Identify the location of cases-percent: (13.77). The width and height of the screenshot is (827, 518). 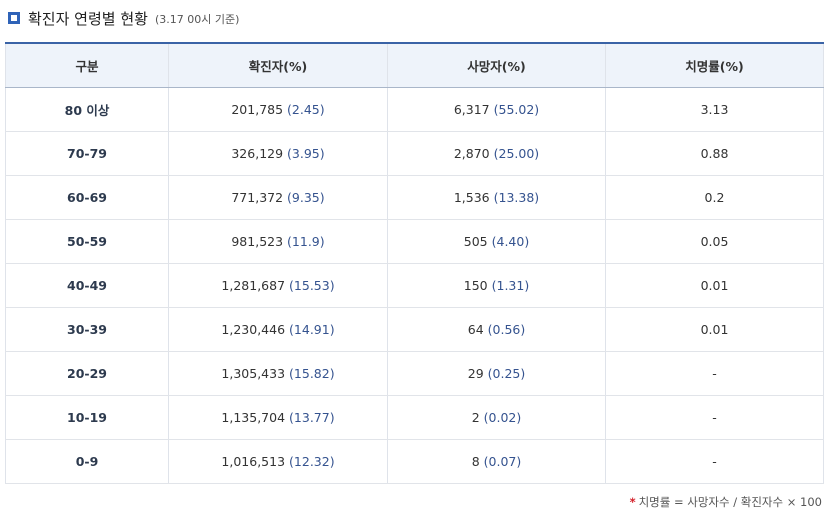
(312, 417).